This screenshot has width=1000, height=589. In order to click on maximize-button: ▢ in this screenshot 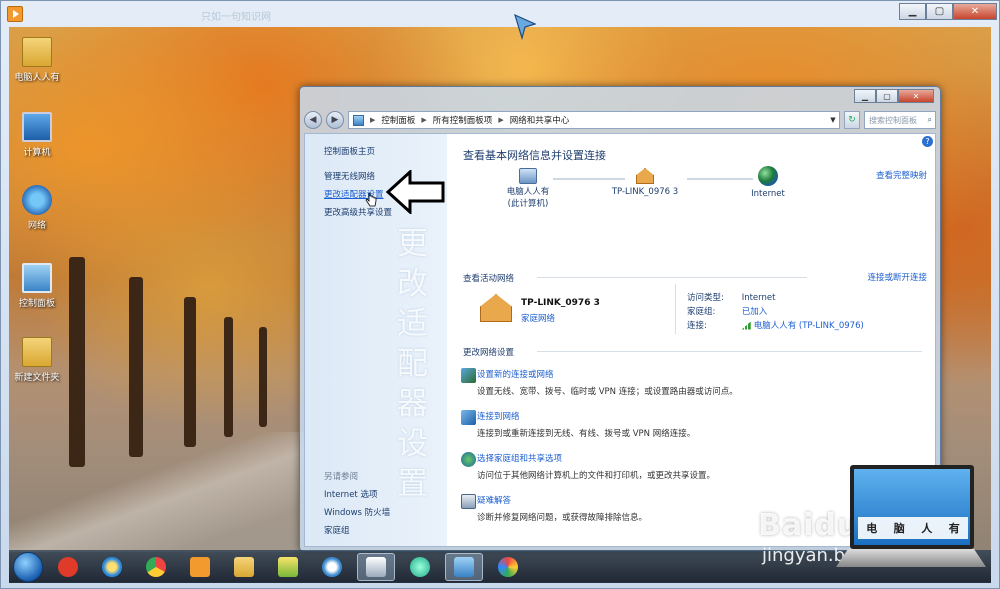, I will do `click(939, 11)`.